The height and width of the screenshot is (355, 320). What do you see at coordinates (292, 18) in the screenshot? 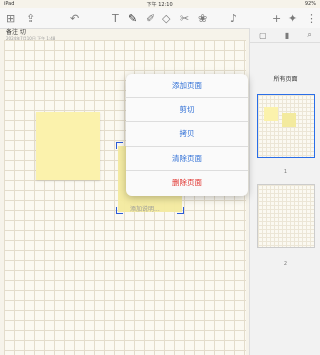
I see `wrench-icon: ✦` at bounding box center [292, 18].